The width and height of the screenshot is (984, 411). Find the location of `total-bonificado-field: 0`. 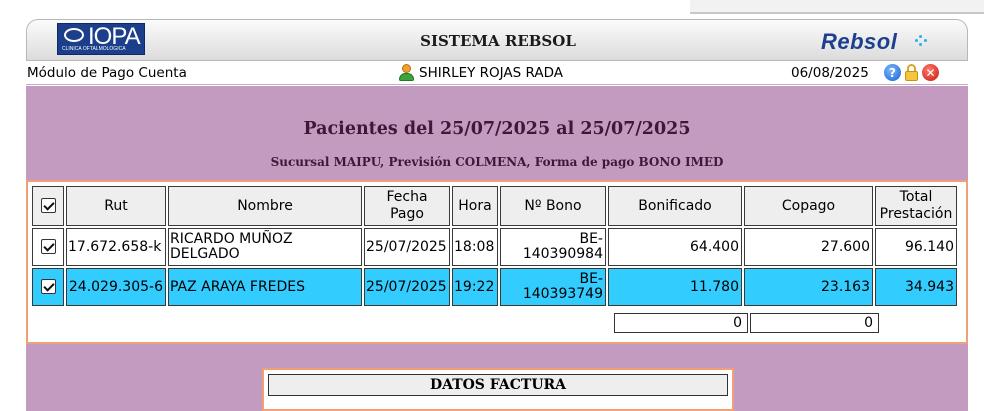

total-bonificado-field: 0 is located at coordinates (681, 323).